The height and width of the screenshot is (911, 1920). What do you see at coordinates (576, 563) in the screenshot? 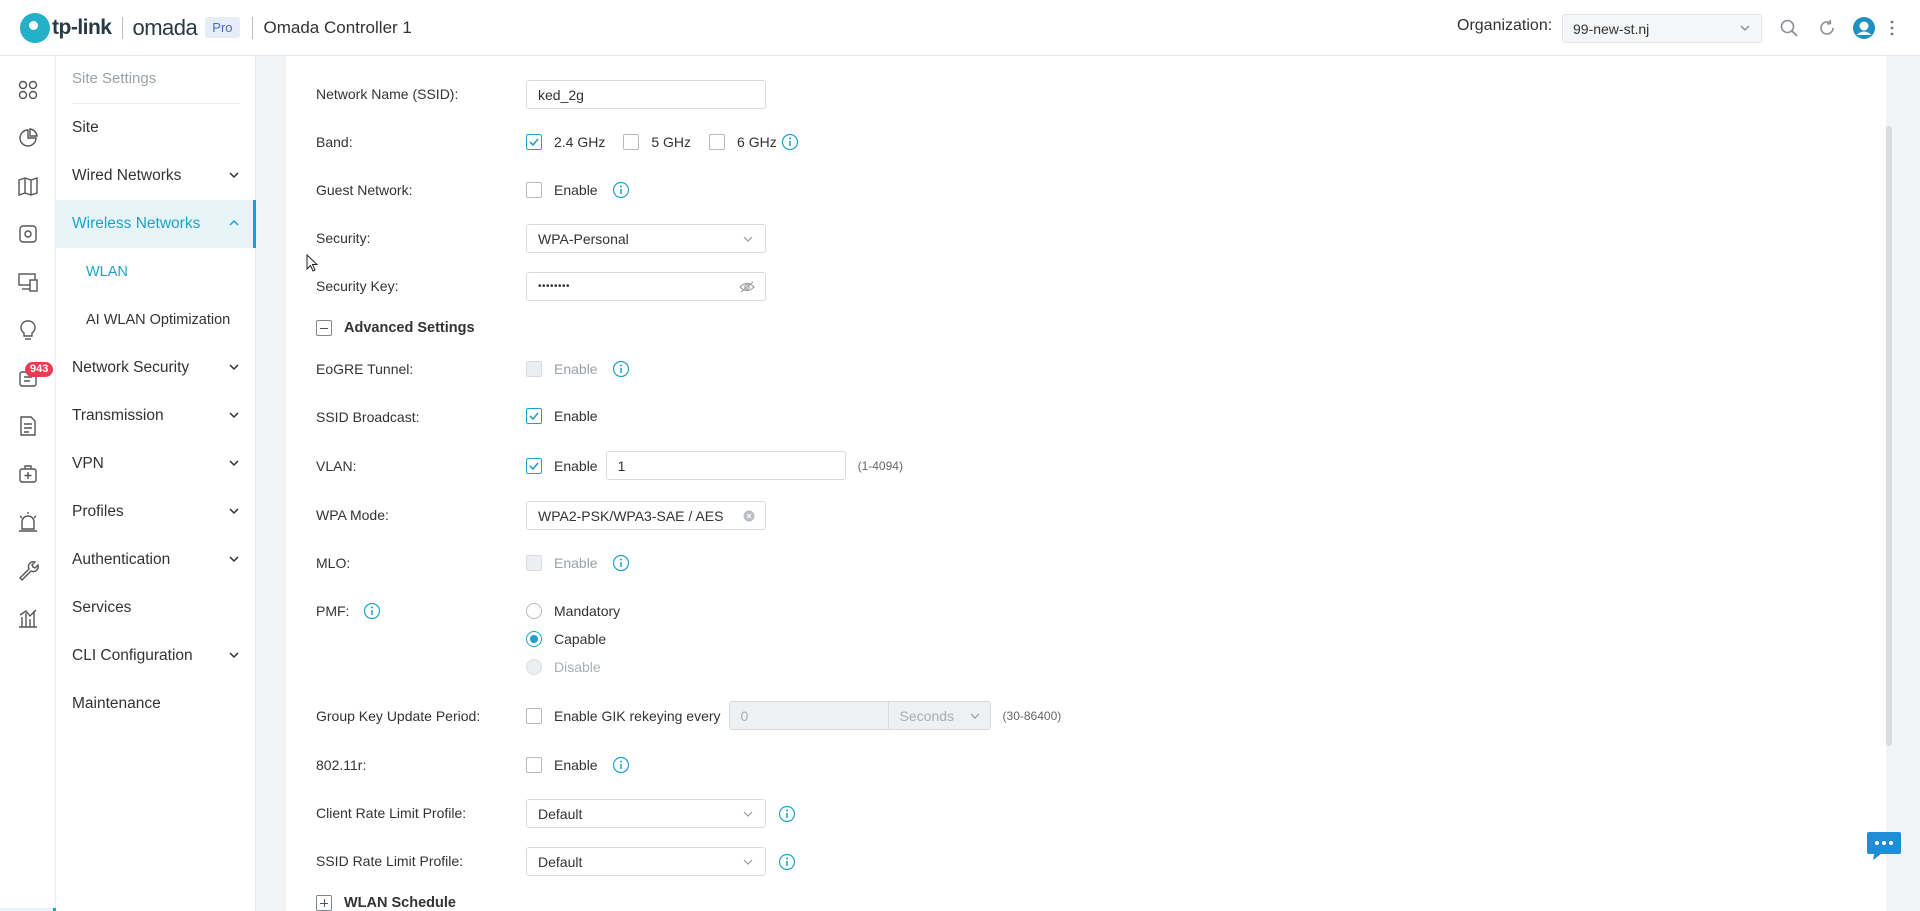
I see `mlo-enable-label: Enable` at bounding box center [576, 563].